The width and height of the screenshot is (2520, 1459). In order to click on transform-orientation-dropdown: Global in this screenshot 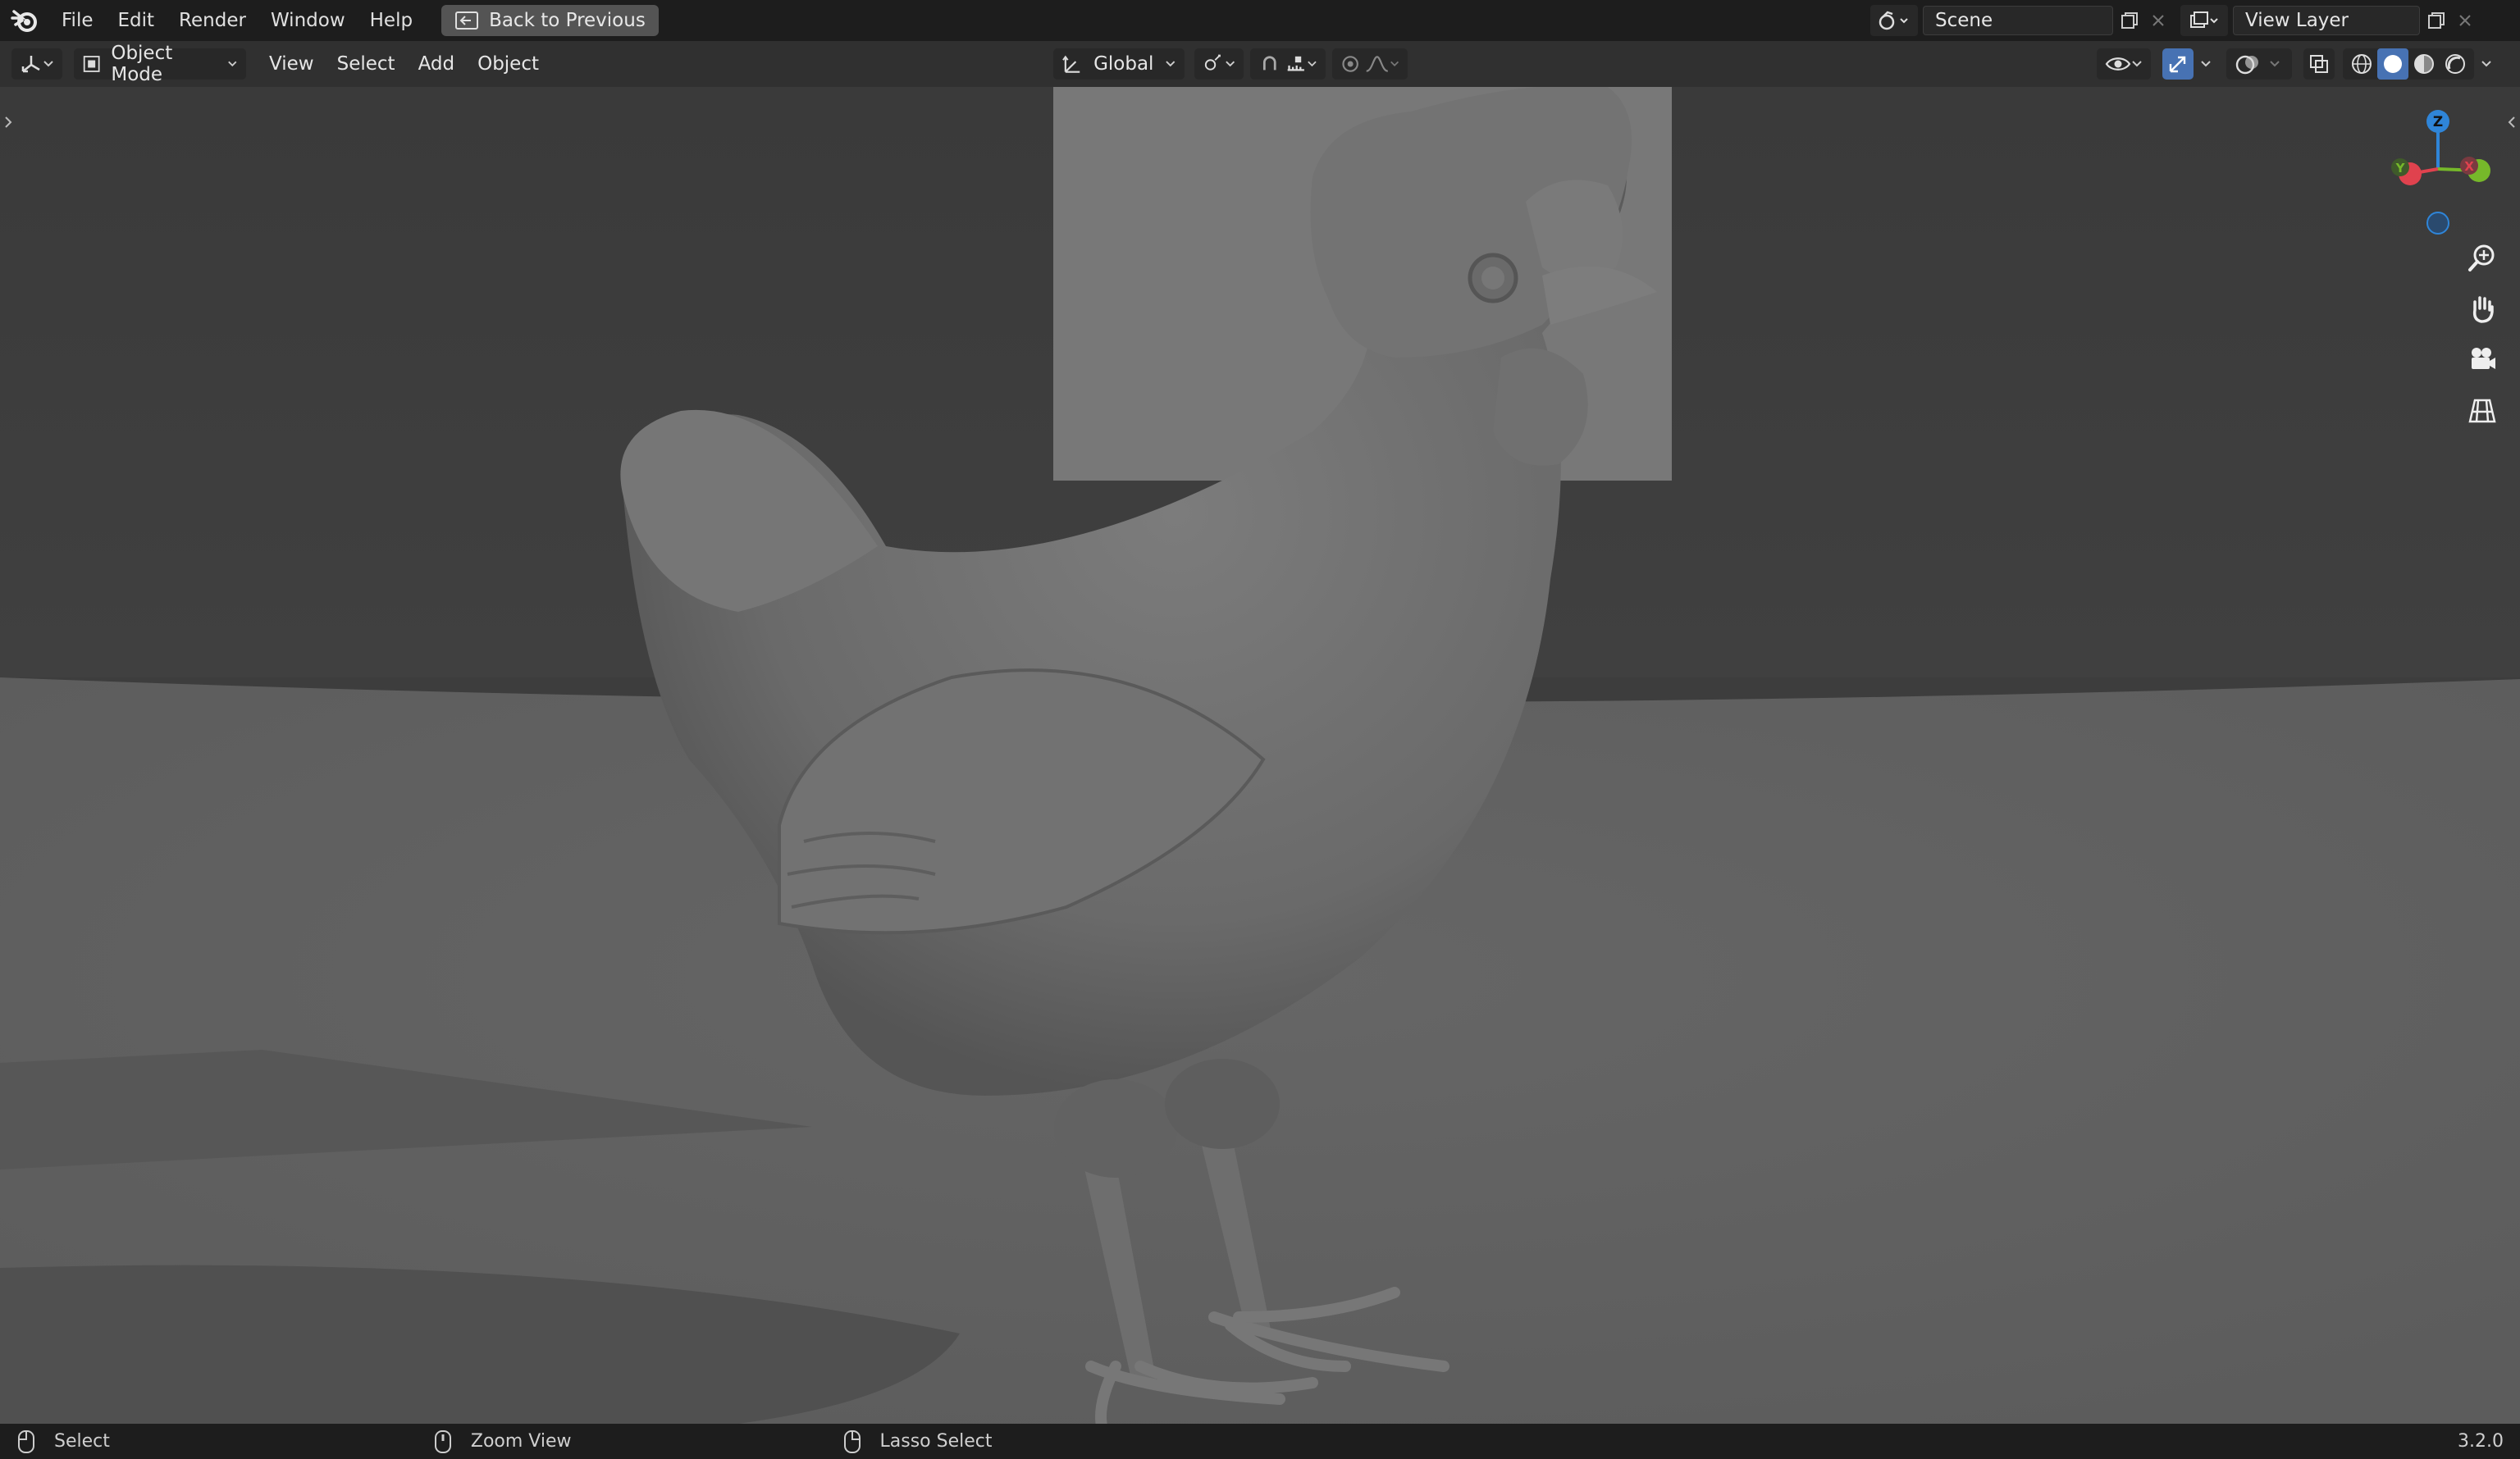, I will do `click(1119, 64)`.